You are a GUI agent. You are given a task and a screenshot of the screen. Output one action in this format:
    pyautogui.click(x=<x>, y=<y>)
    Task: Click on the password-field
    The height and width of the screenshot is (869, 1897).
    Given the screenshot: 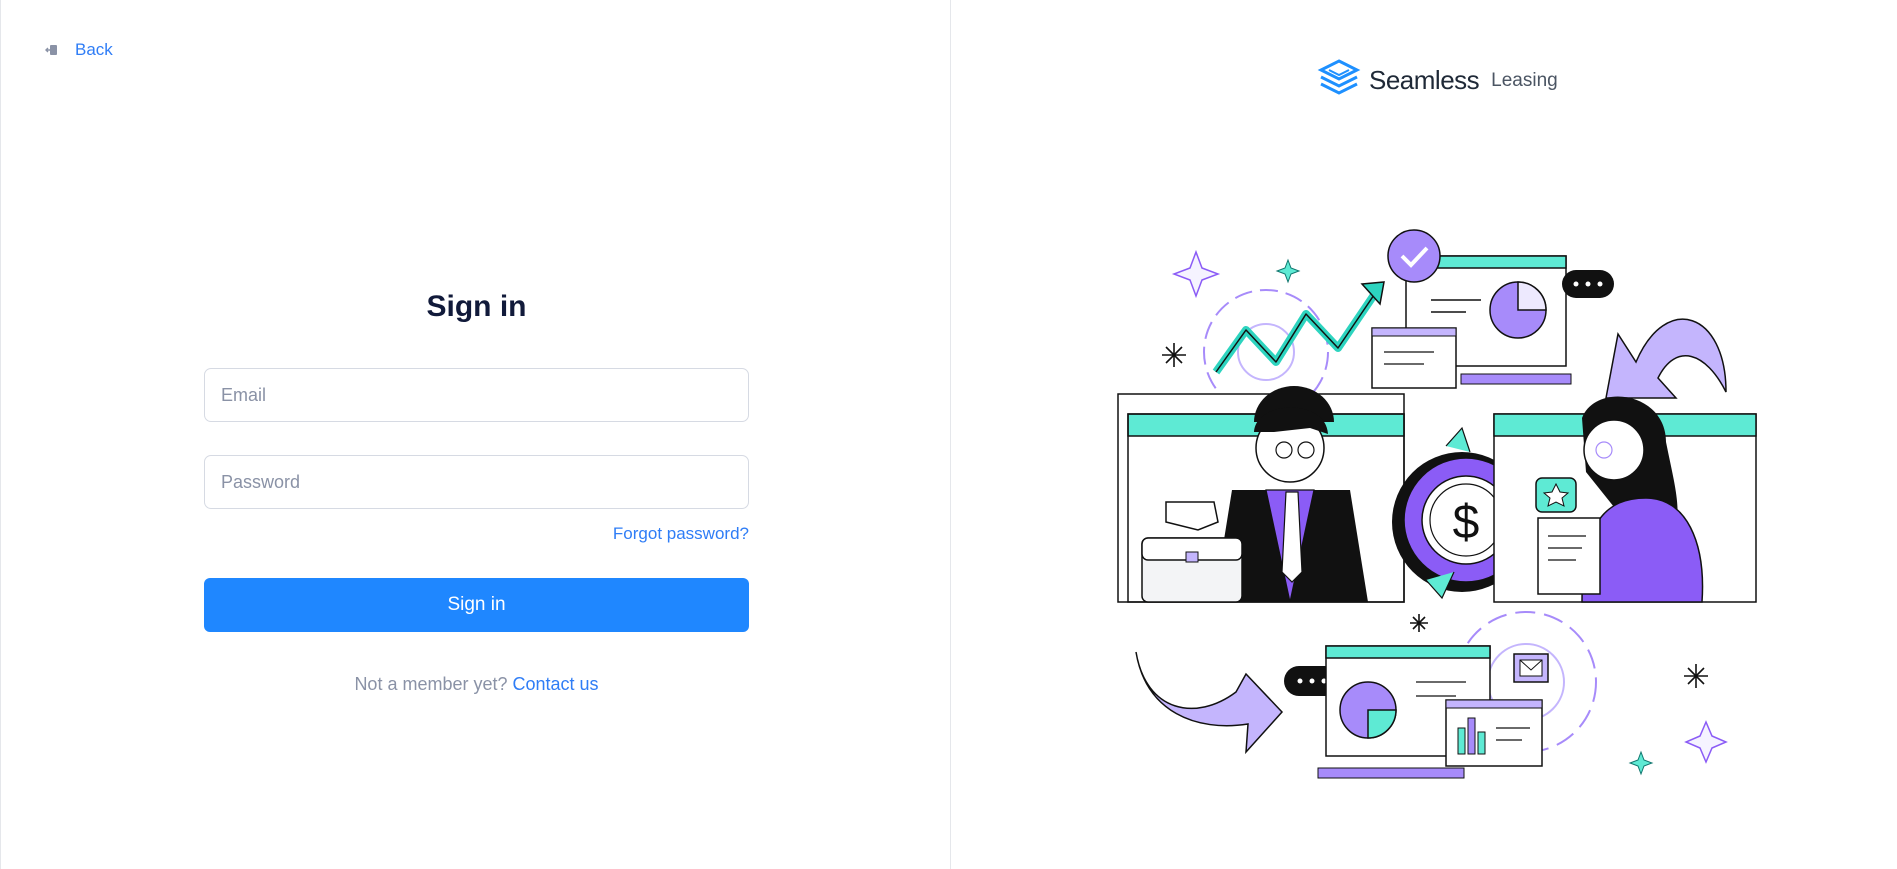 What is the action you would take?
    pyautogui.click(x=476, y=482)
    